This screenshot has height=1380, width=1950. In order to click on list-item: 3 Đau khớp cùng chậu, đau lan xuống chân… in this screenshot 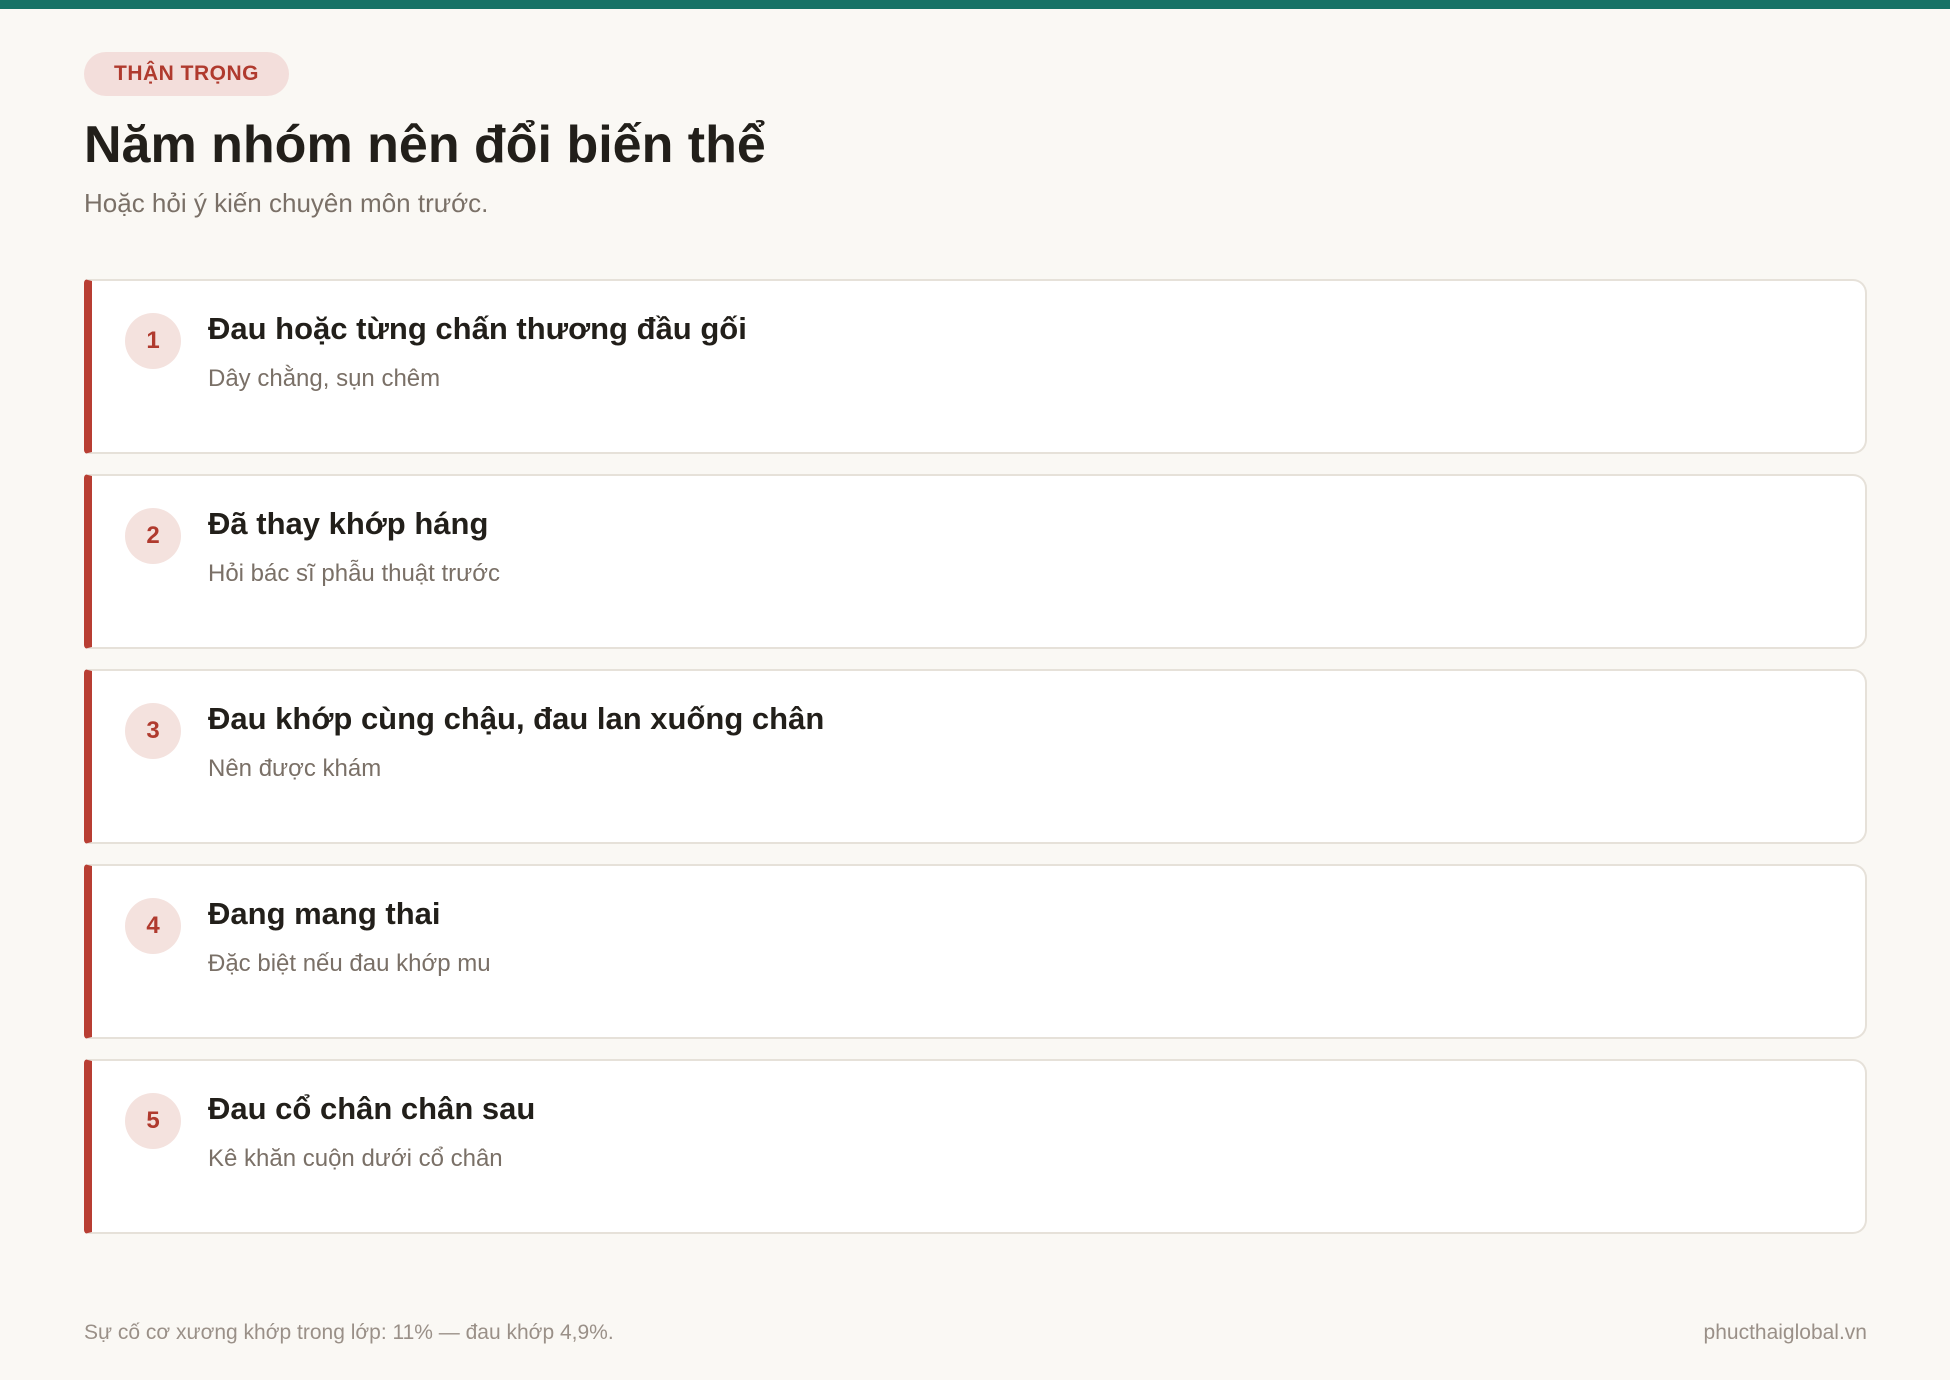, I will do `click(975, 756)`.